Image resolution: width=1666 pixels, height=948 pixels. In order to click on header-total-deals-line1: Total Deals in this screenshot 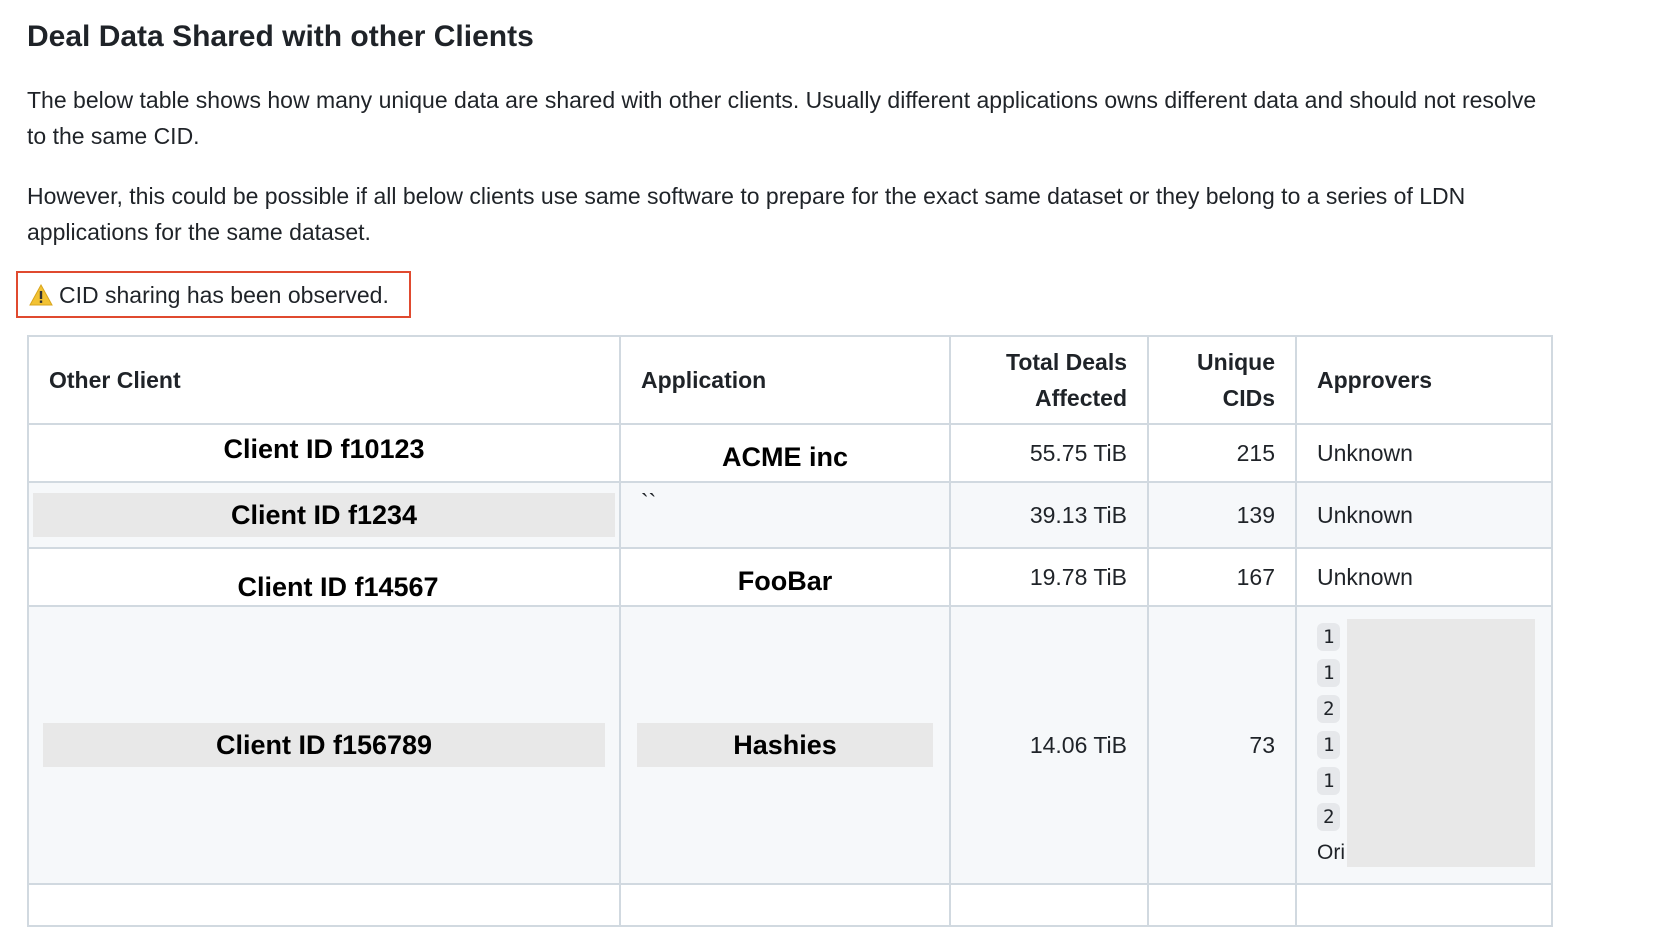, I will do `click(1066, 362)`.